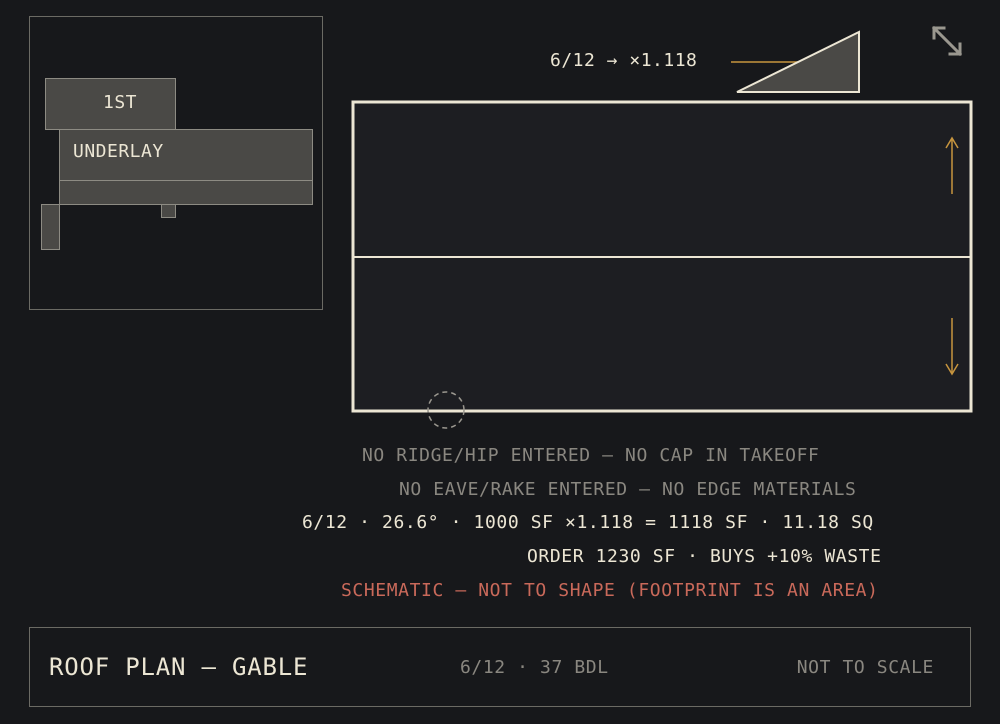 The image size is (1000, 724). Describe the element at coordinates (628, 489) in the screenshot. I see `note-no-eave: NO EAVE/RAKE ENTERED — NO EDGE MATERIALS` at that location.